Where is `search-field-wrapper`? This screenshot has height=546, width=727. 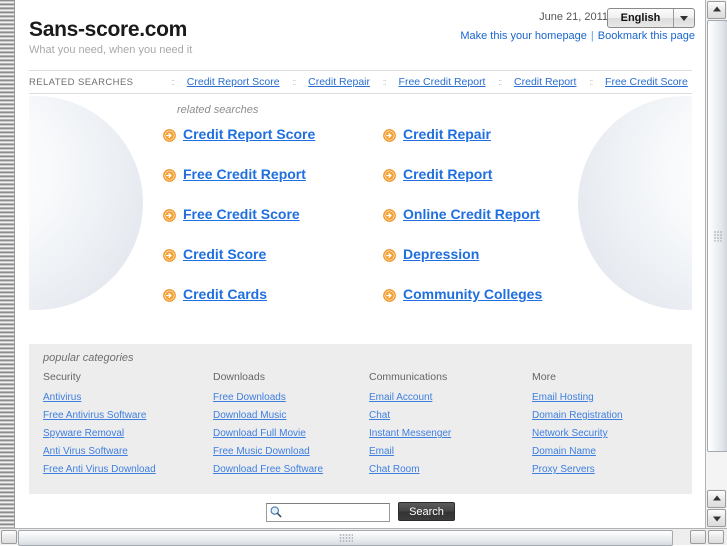 search-field-wrapper is located at coordinates (328, 512).